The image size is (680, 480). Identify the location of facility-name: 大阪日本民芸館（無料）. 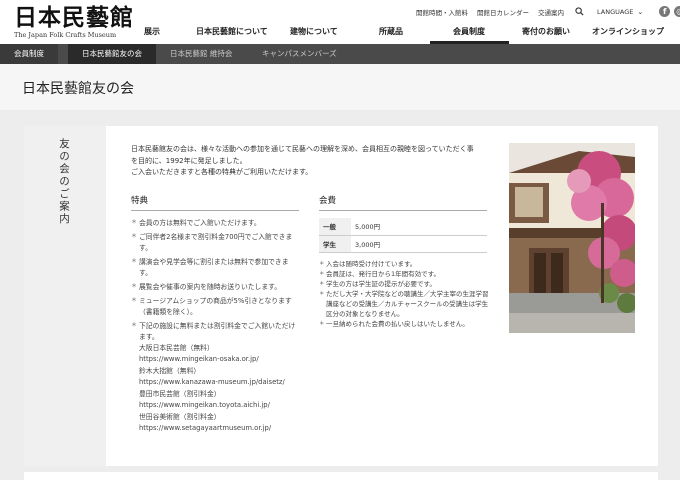
(176, 348).